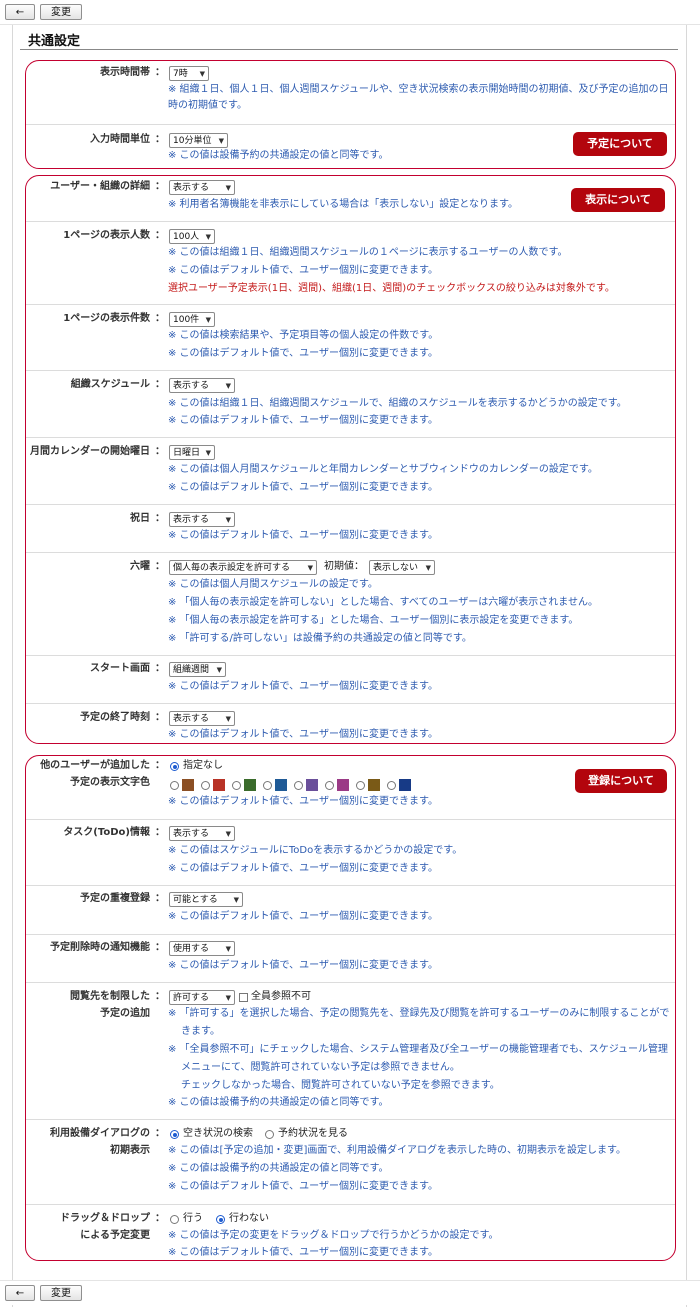 This screenshot has width=700, height=1307. I want to click on users-per-page-note: ※ この値はデフォルト値で、ユーザー個別に変更できます。, so click(303, 270).